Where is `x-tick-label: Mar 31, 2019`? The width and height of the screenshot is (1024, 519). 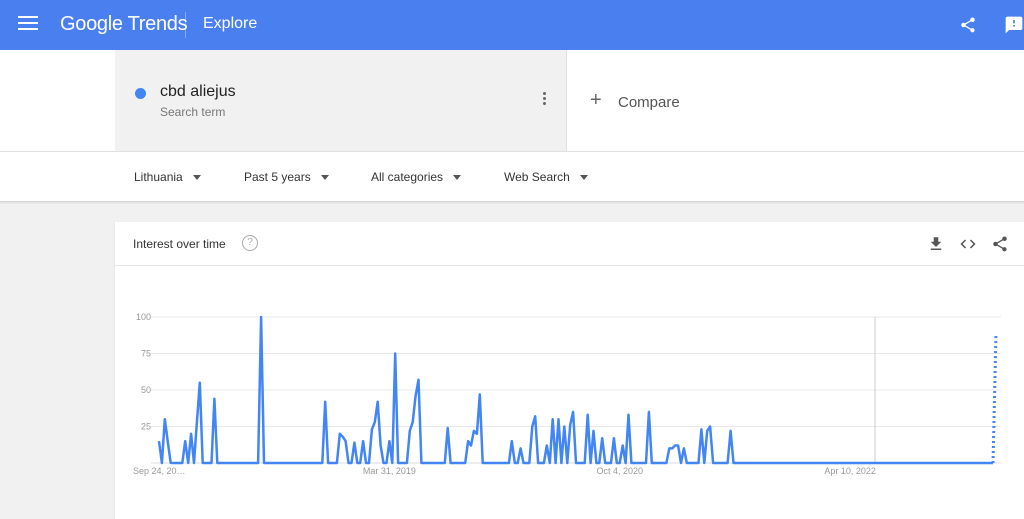 x-tick-label: Mar 31, 2019 is located at coordinates (389, 471).